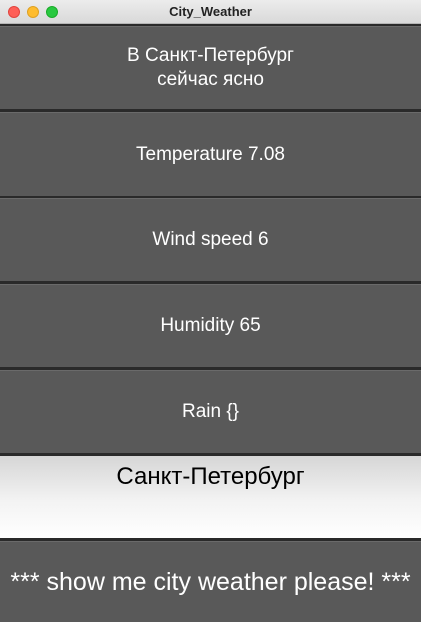  What do you see at coordinates (210, 154) in the screenshot?
I see `temperature-label: Temperature 7.08` at bounding box center [210, 154].